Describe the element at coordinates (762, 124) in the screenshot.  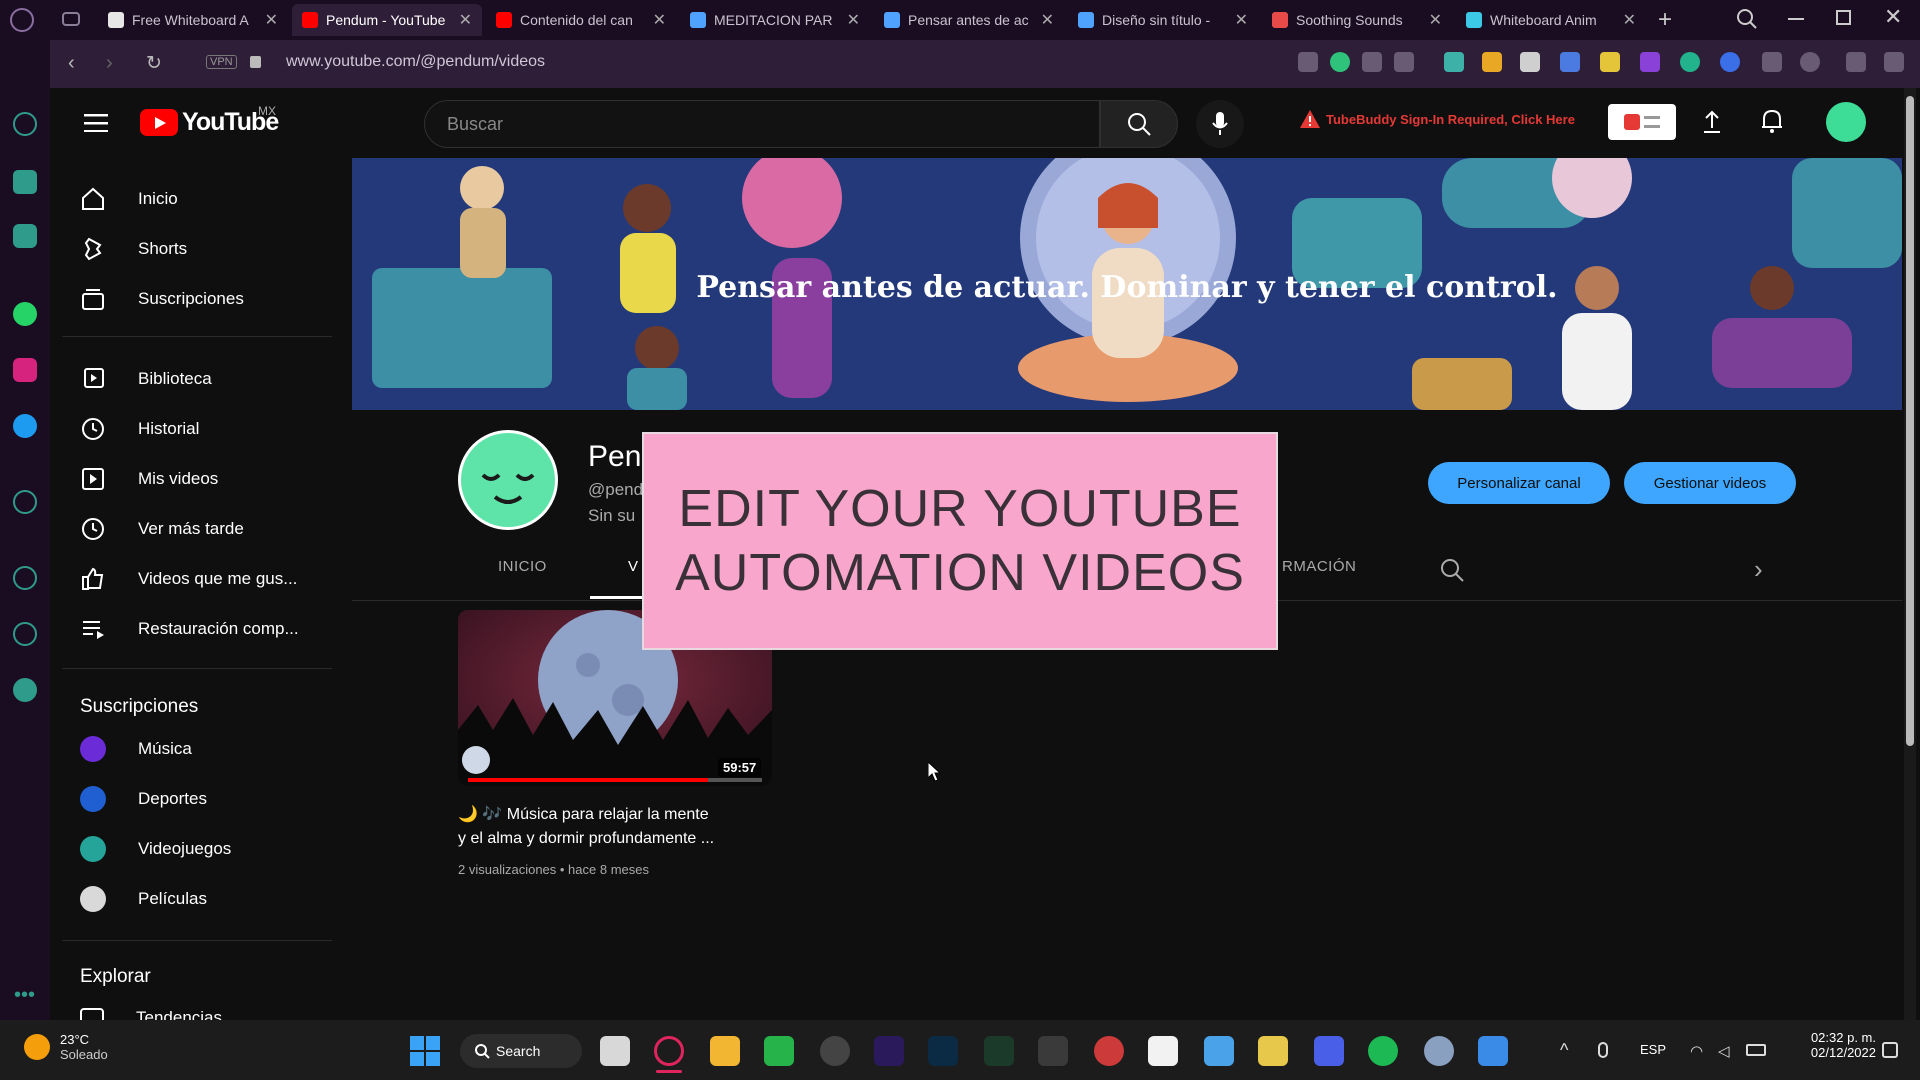
I see `search-input: Buscar` at that location.